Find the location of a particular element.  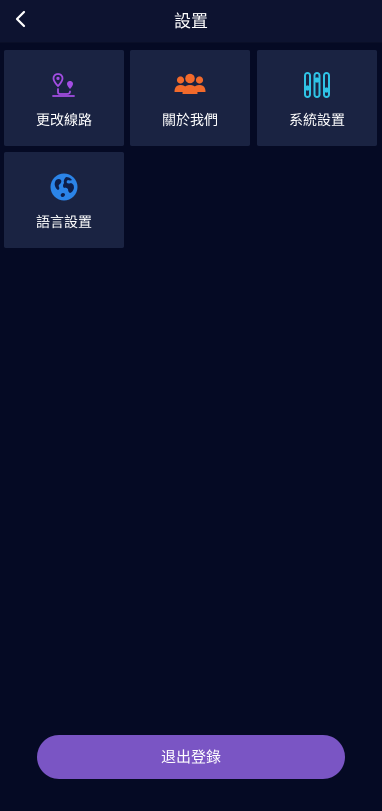

sliders-icon is located at coordinates (317, 85).